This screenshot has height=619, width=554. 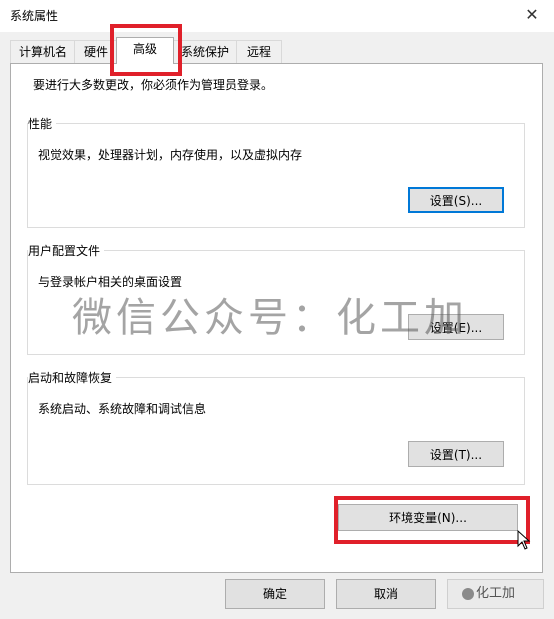 What do you see at coordinates (72, 377) in the screenshot?
I see `startup-recovery-title: 启动和故障恢复` at bounding box center [72, 377].